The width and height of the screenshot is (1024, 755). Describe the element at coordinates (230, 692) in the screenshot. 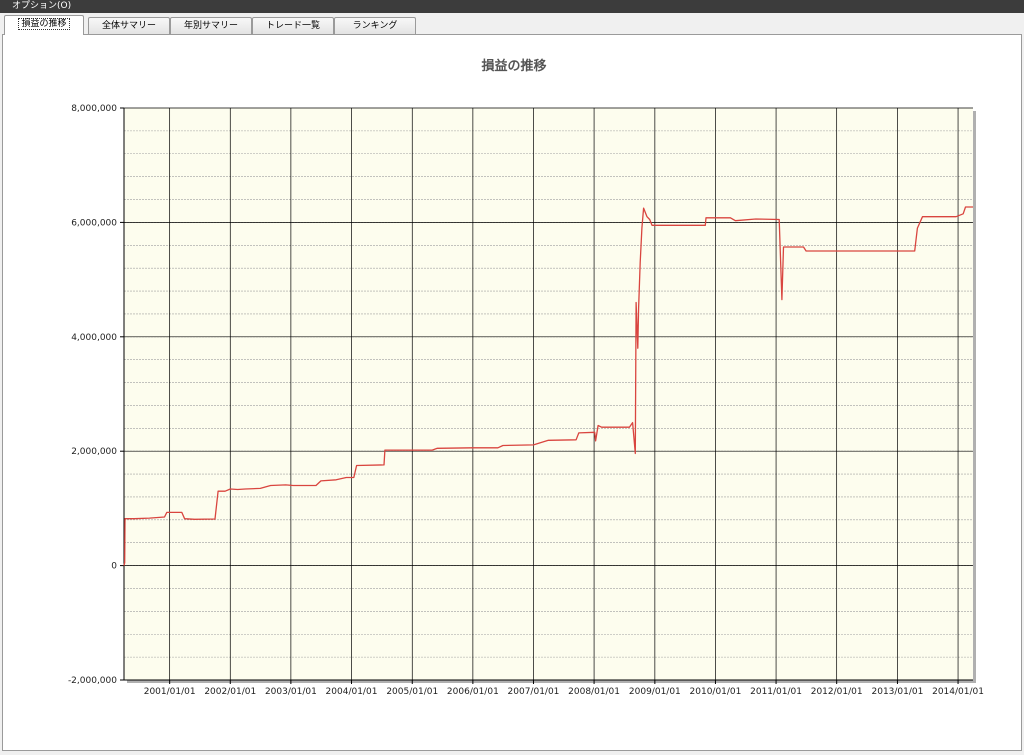

I see `x-tick-label: 2002/01/01` at that location.